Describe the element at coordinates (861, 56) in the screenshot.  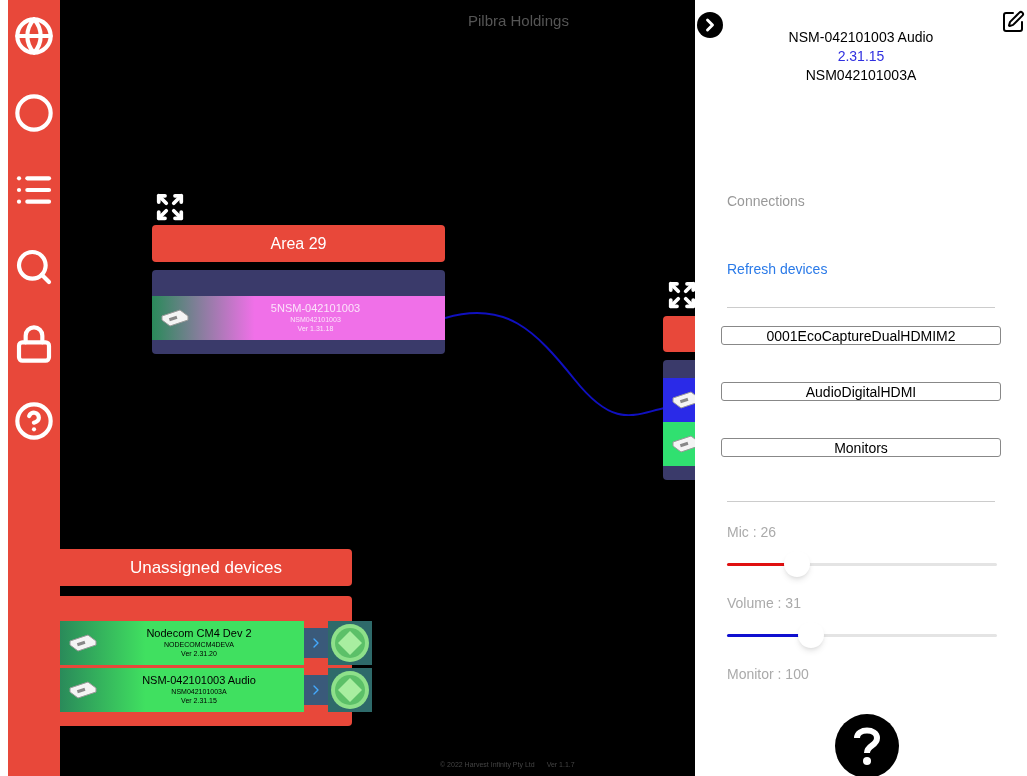
I see `firmware-version: 2.31.15` at that location.